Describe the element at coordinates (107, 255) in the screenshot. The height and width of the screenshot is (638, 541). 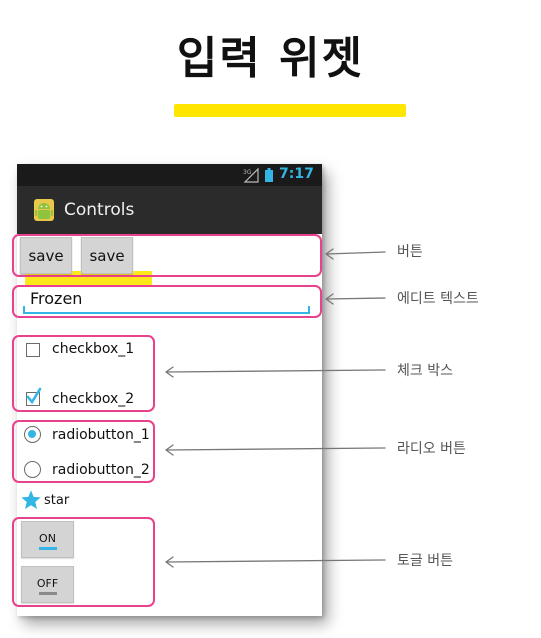
I see `save-button-2-overlay: save` at that location.